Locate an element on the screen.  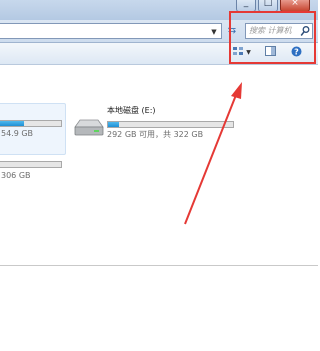
address-bar: ▼ is located at coordinates (111, 31).